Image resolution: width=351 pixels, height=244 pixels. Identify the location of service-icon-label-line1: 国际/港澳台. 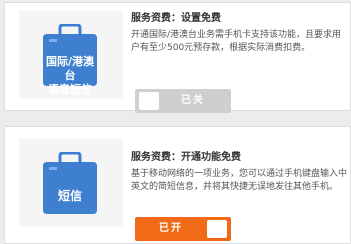
(70, 68).